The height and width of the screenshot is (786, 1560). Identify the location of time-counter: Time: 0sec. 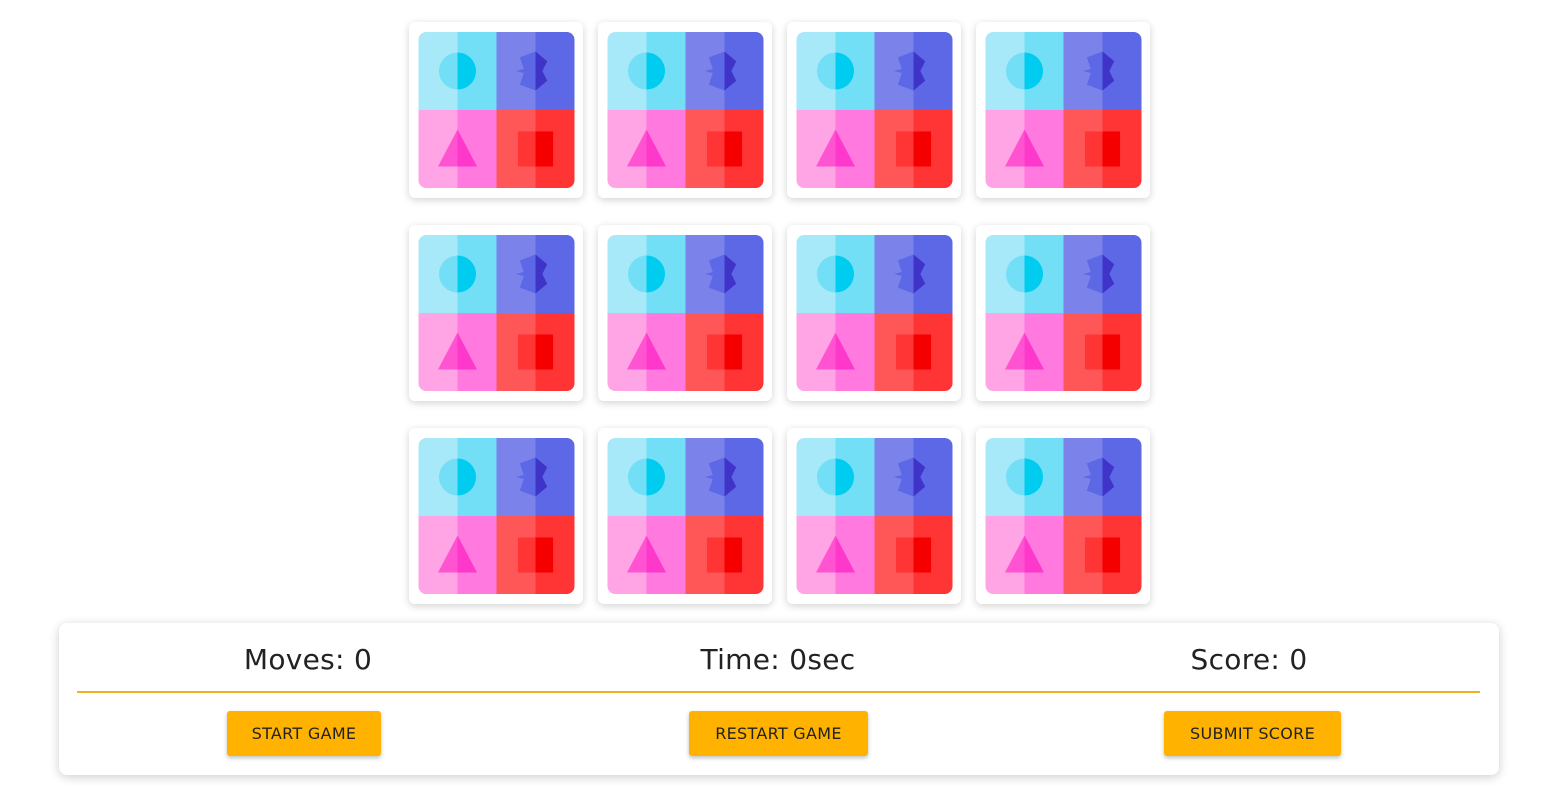
(778, 659).